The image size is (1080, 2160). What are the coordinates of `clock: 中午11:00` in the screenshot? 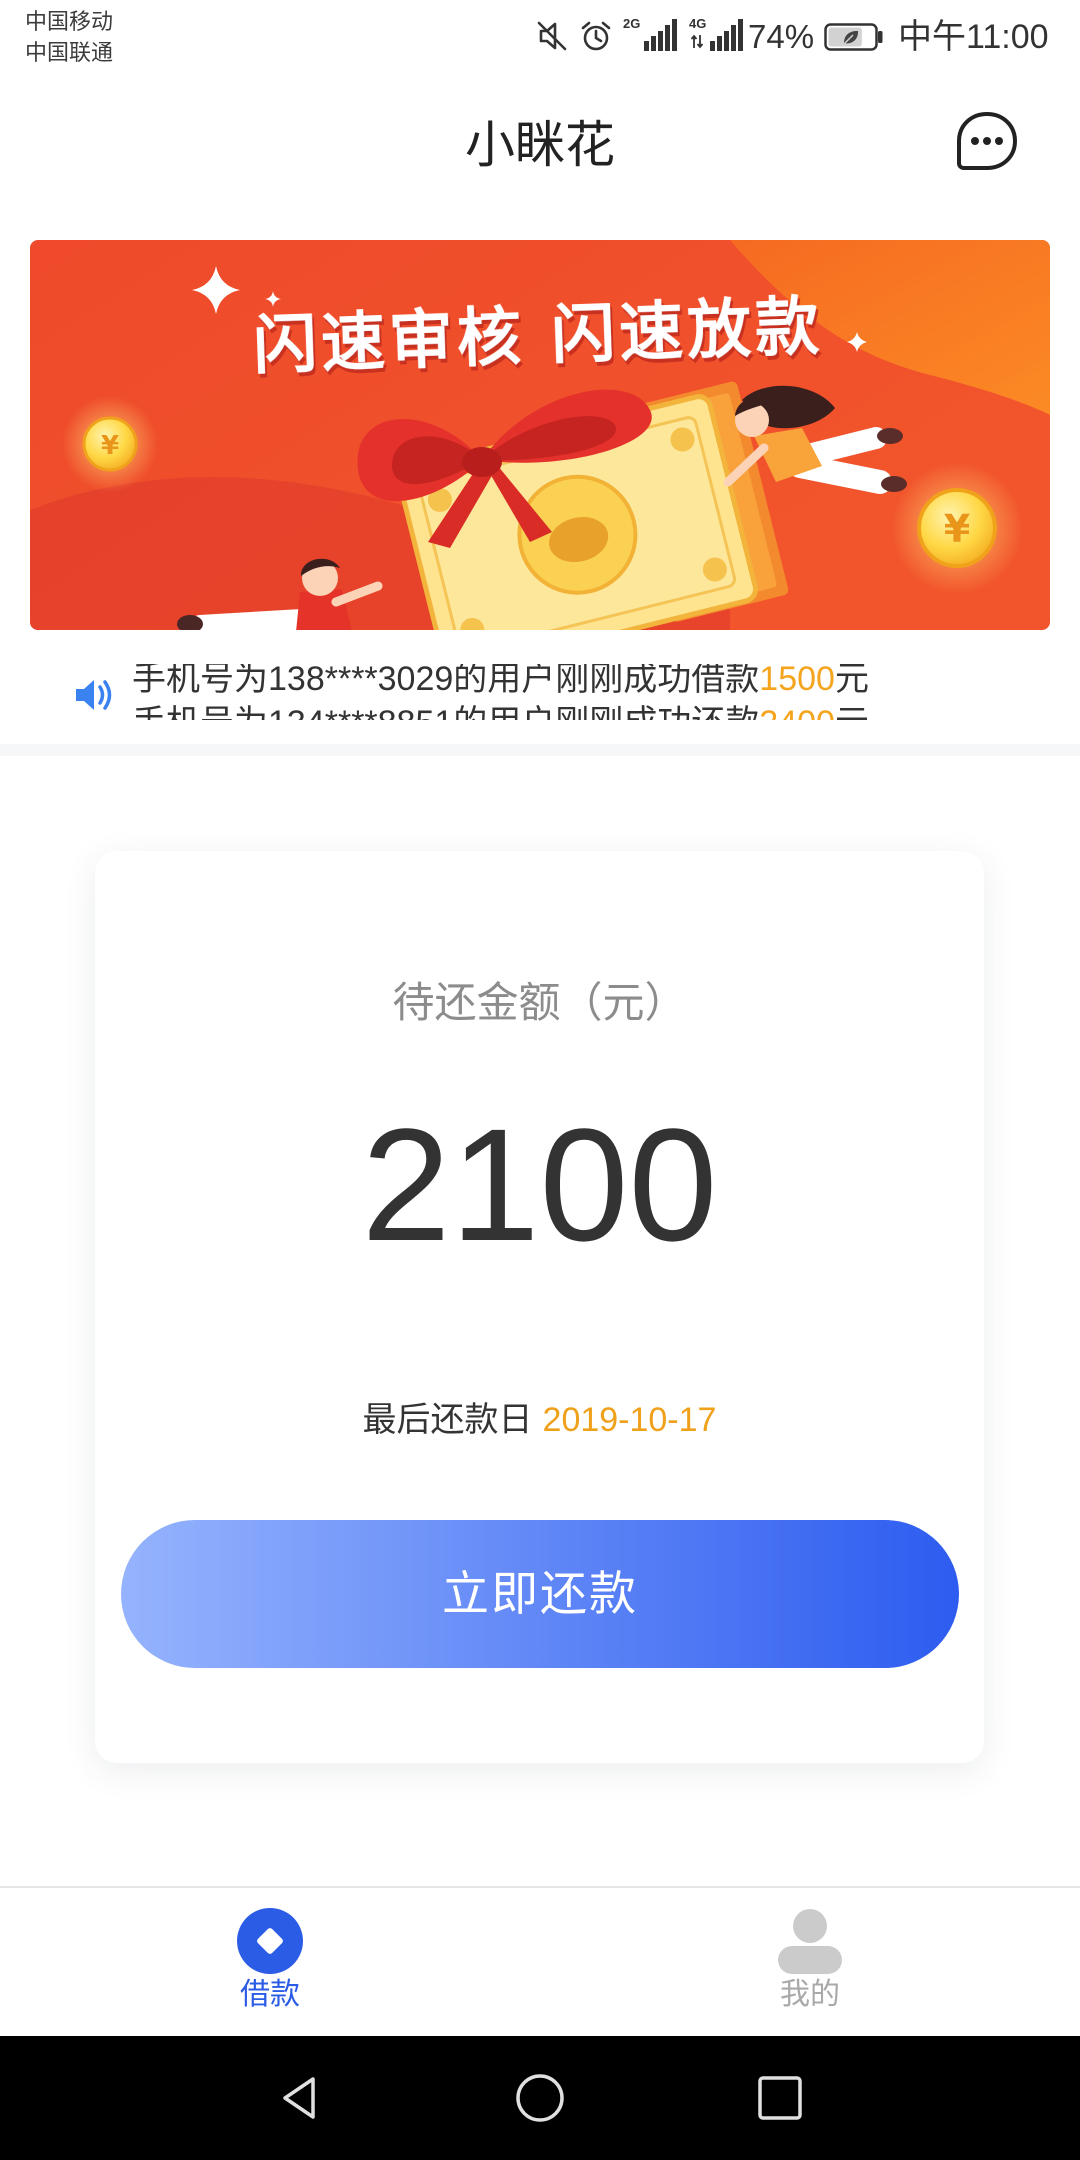 It's located at (973, 37).